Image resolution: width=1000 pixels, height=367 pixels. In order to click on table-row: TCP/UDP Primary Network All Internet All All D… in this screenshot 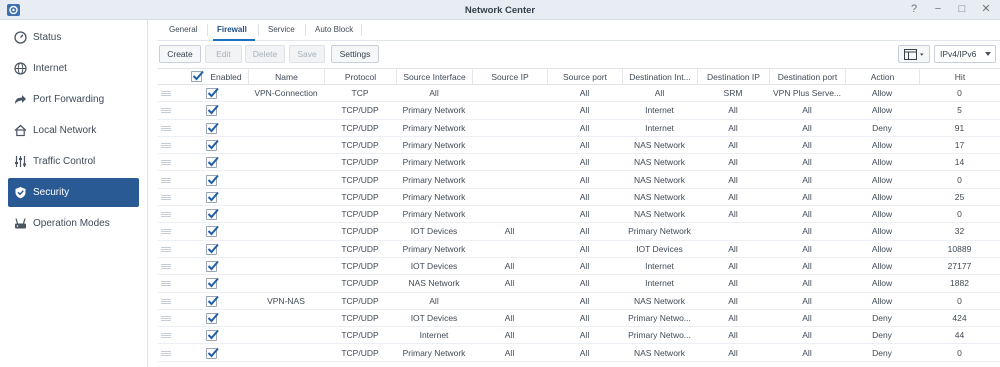, I will do `click(579, 128)`.